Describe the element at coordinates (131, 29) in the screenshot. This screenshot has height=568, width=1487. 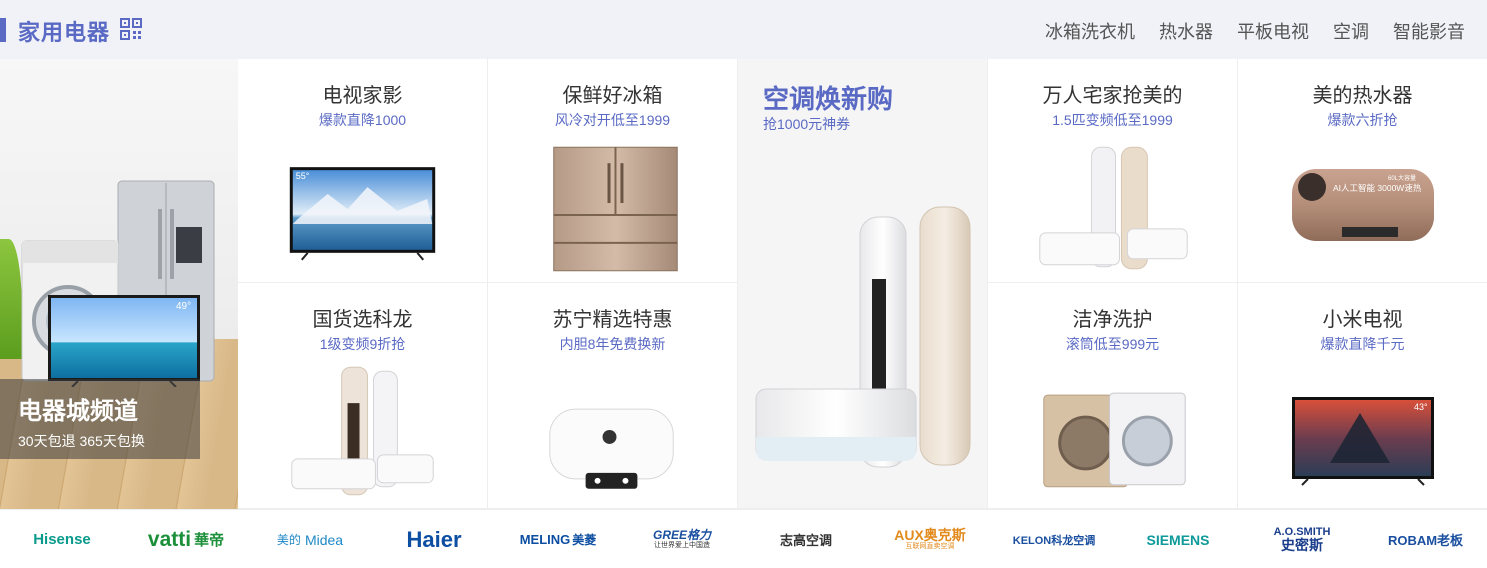
I see `qr-code-icon` at that location.